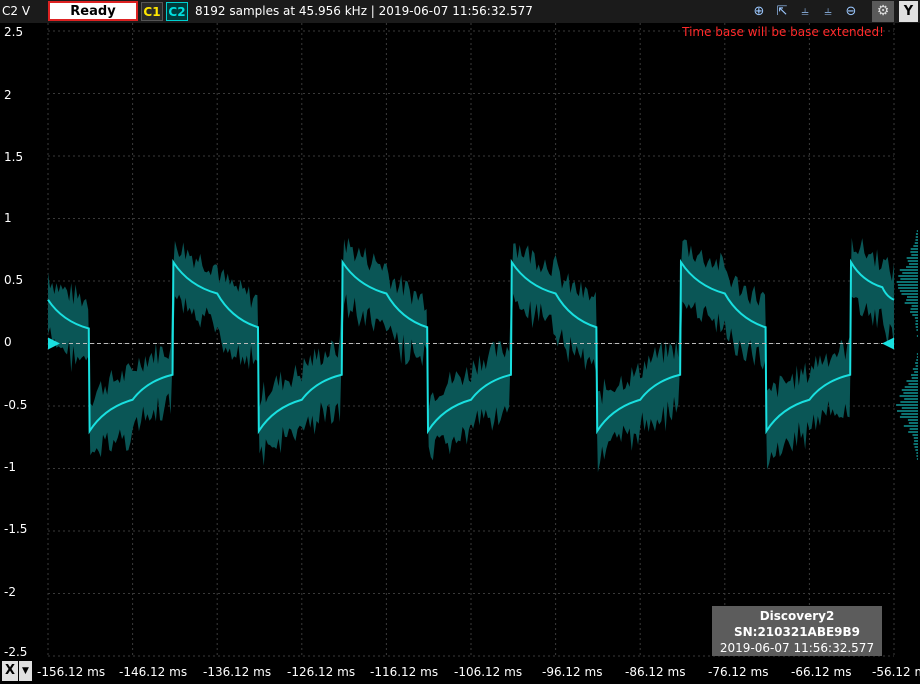  What do you see at coordinates (488, 672) in the screenshot?
I see `x-tick-label: -106.12 ms` at bounding box center [488, 672].